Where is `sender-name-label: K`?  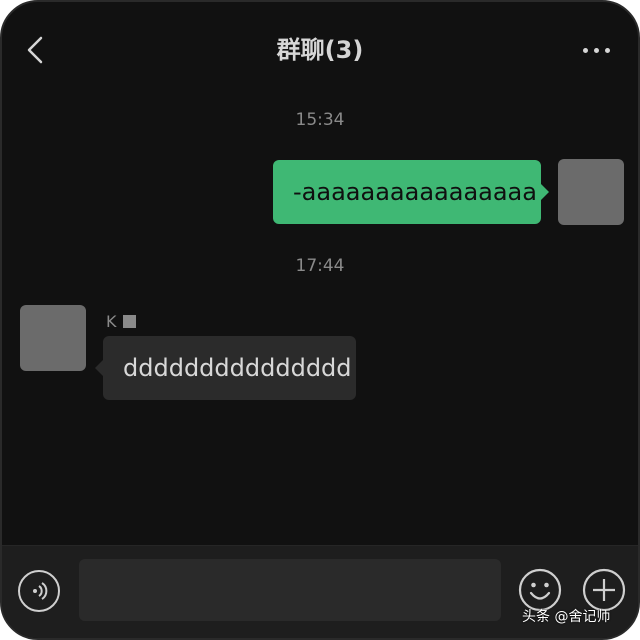
sender-name-label: K is located at coordinates (111, 321).